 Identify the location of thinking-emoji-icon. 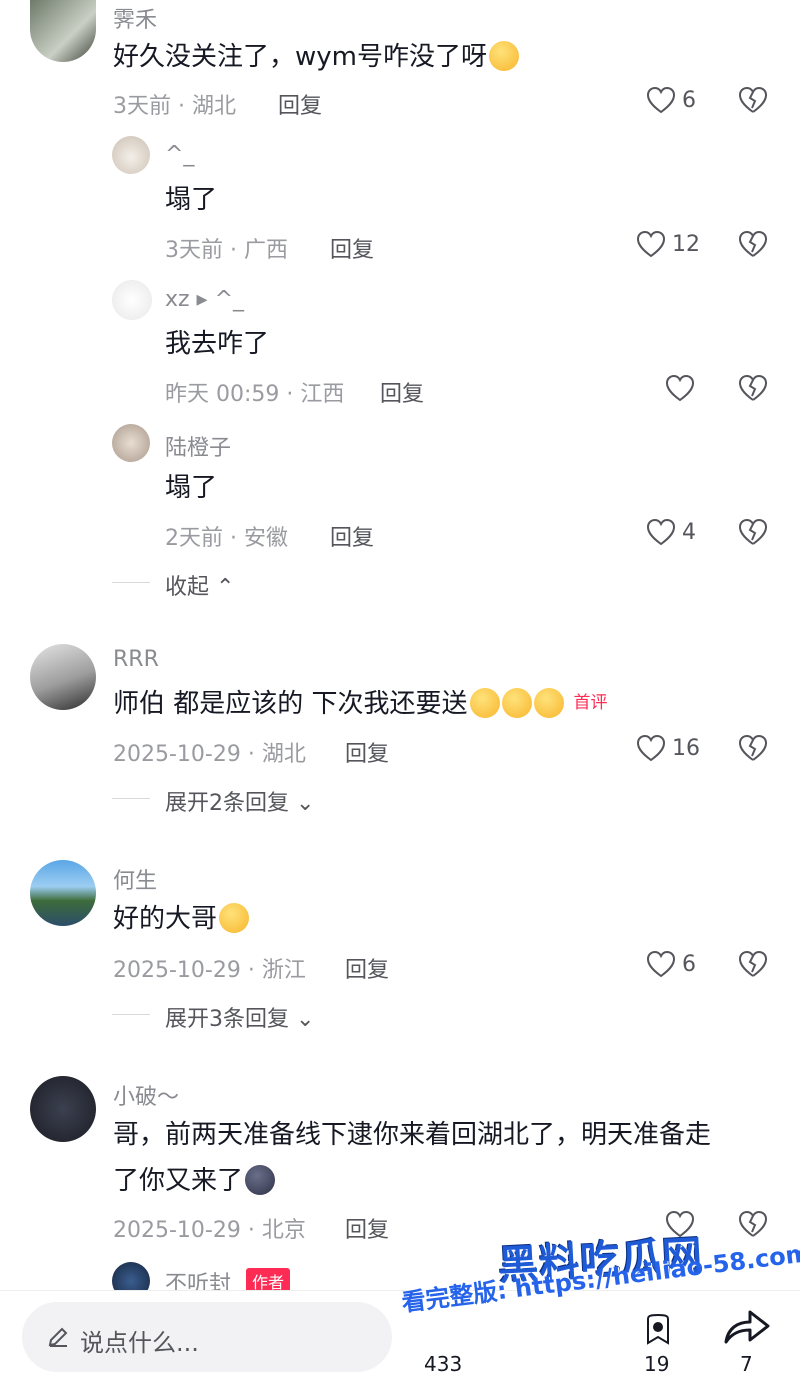
(503, 56).